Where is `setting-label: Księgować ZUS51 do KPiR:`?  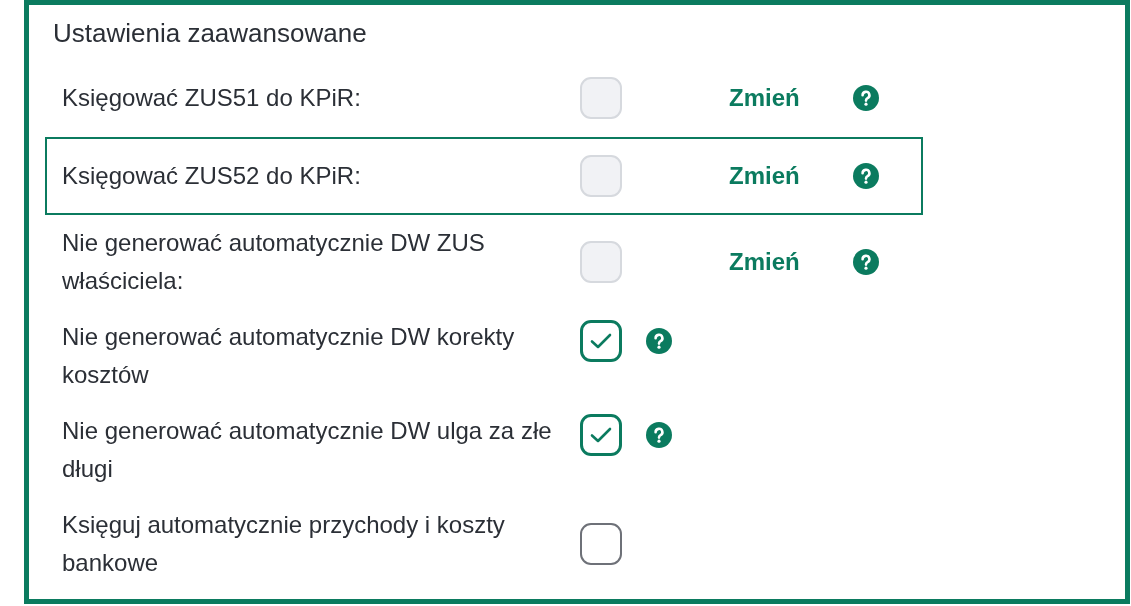 setting-label: Księgować ZUS51 do KPiR: is located at coordinates (212, 98).